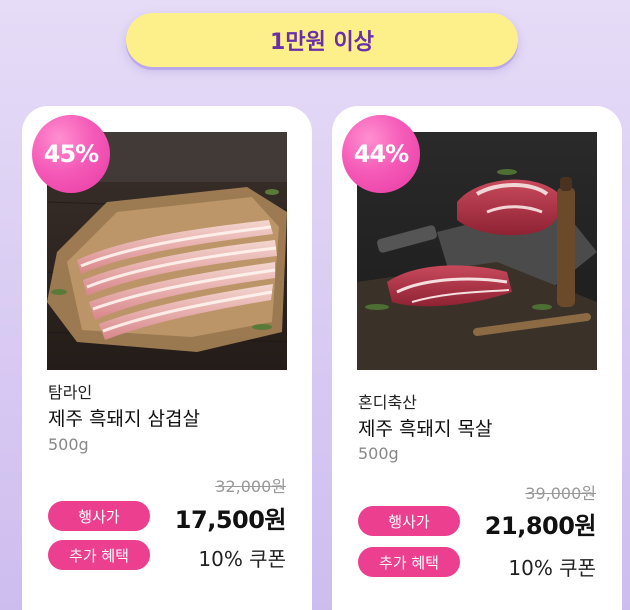 The width and height of the screenshot is (630, 610). What do you see at coordinates (560, 493) in the screenshot?
I see `original-price: 39,000원` at bounding box center [560, 493].